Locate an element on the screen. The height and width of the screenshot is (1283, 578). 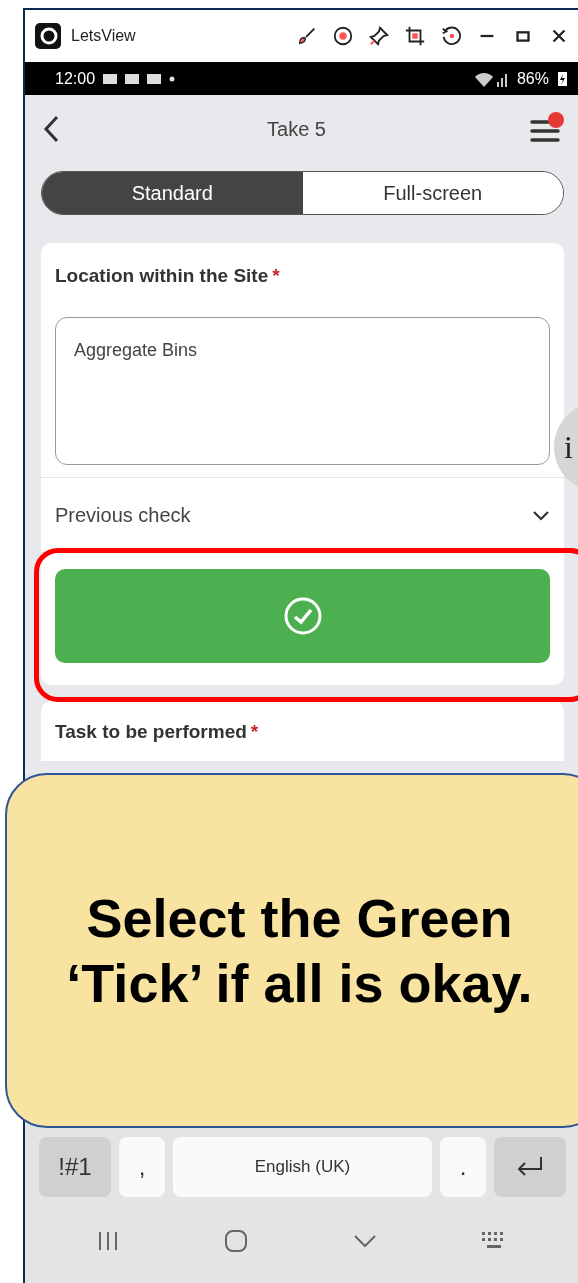
wifi-signal-icon is located at coordinates (491, 78).